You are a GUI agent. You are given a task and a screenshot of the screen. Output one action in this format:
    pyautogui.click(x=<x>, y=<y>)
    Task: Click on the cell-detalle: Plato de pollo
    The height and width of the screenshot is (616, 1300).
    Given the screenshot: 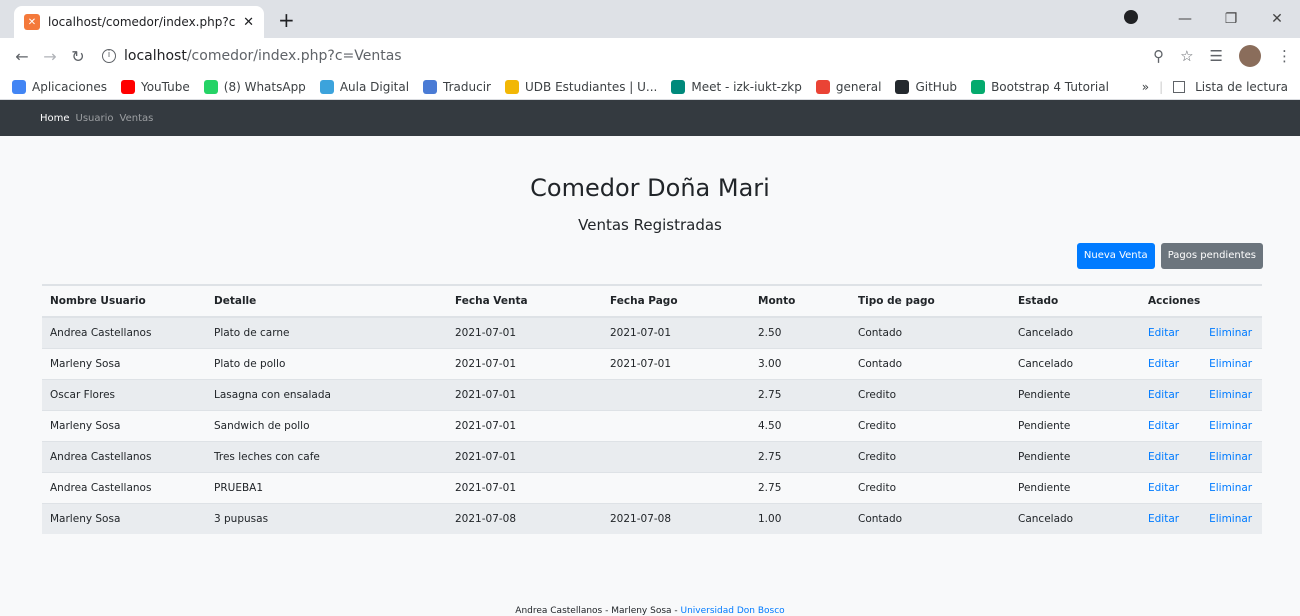 What is the action you would take?
    pyautogui.click(x=326, y=363)
    